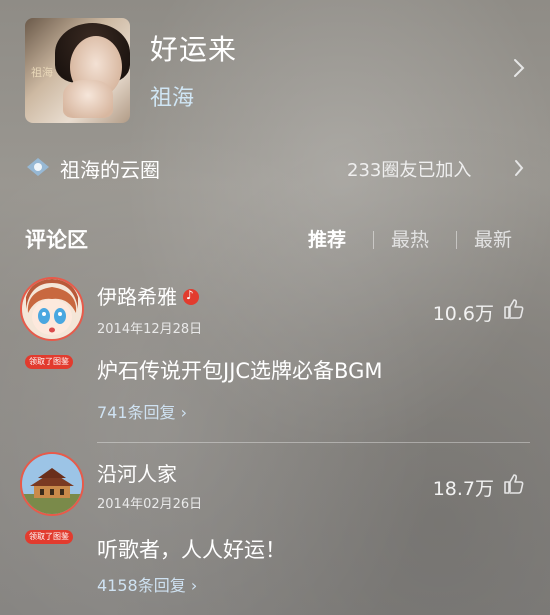 This screenshot has width=550, height=615. Describe the element at coordinates (240, 371) in the screenshot. I see `comment-text: 炉石传说开包JJC选牌必备BGM` at that location.